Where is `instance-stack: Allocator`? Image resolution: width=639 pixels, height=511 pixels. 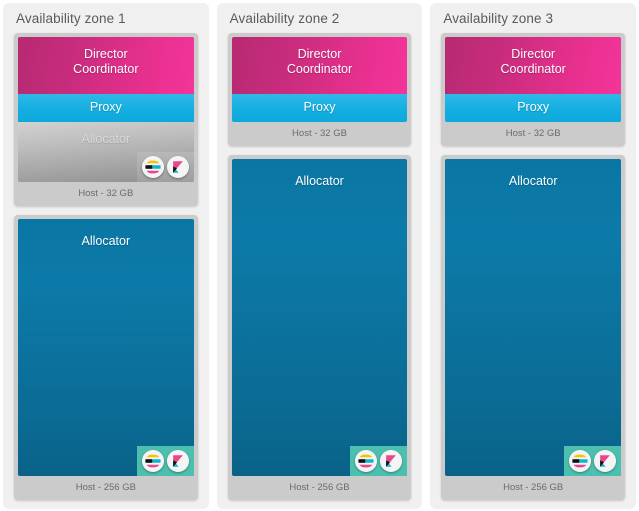 instance-stack: Allocator is located at coordinates (106, 347).